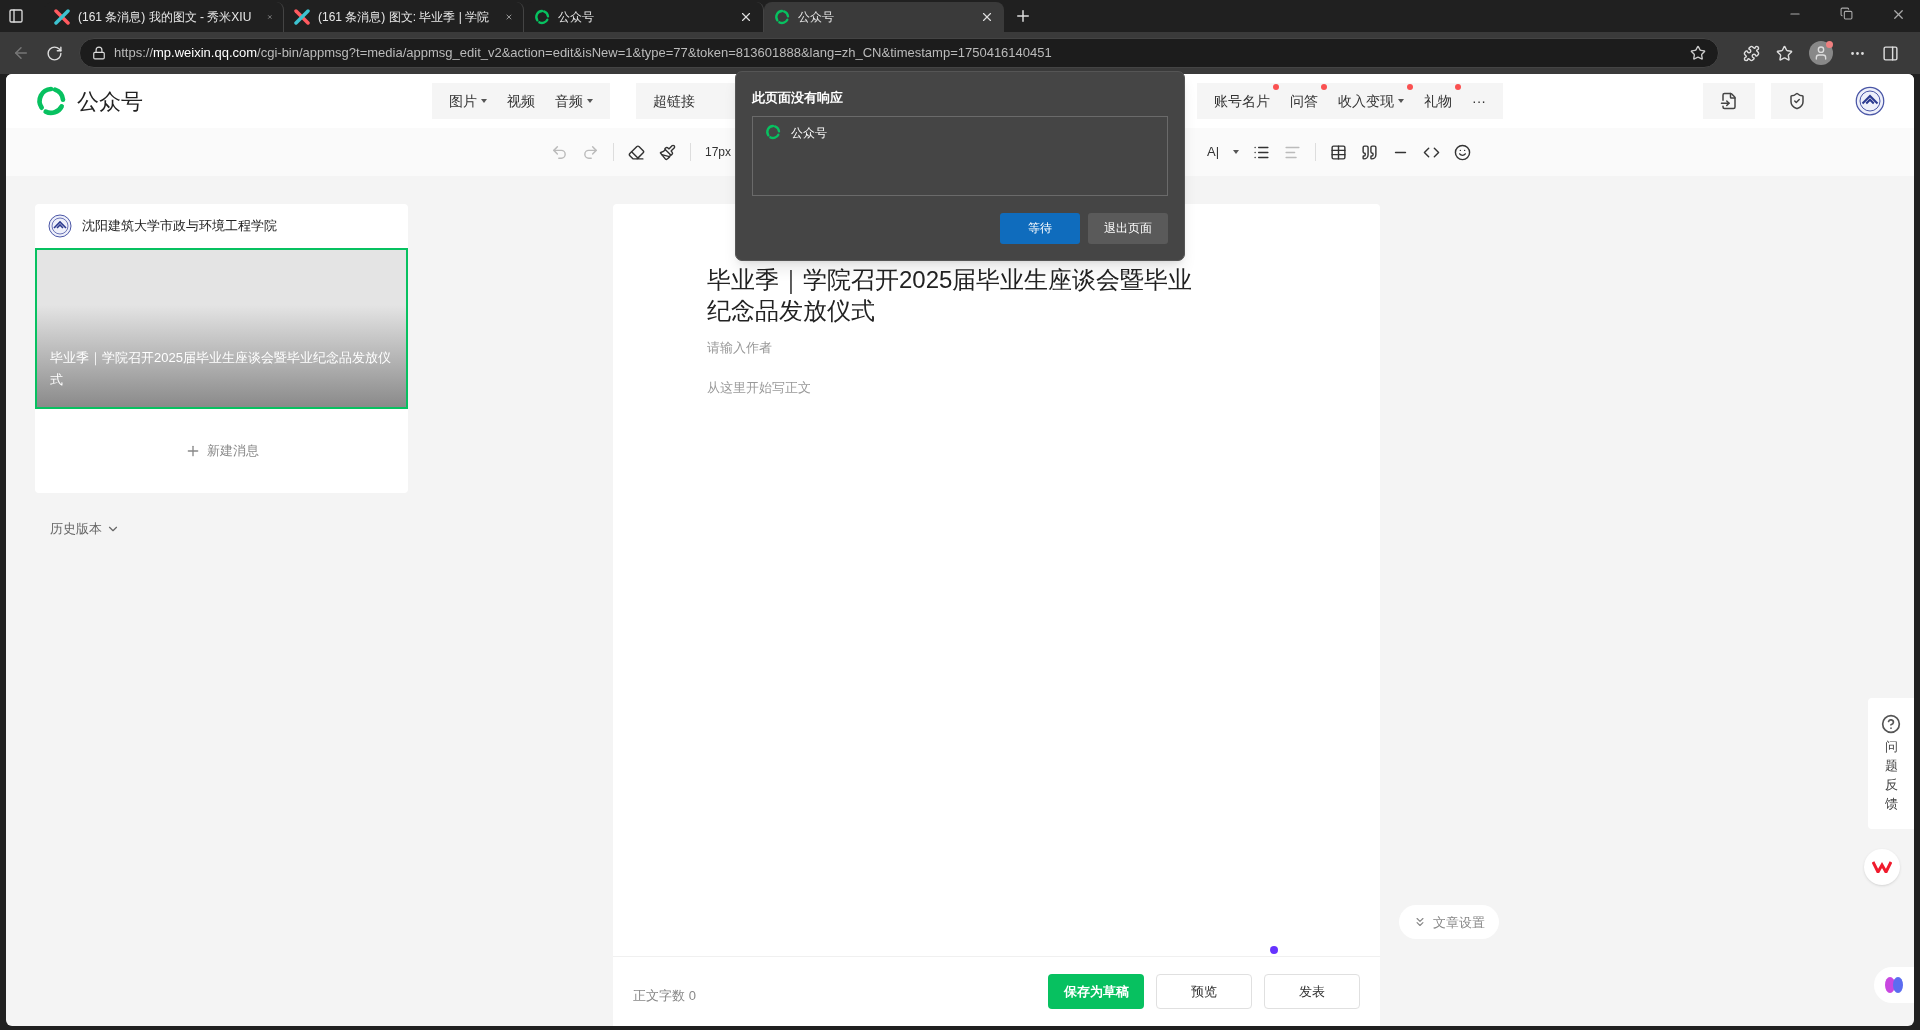 This screenshot has height=1030, width=1920. I want to click on dialog-title: 此页面没有响应, so click(798, 98).